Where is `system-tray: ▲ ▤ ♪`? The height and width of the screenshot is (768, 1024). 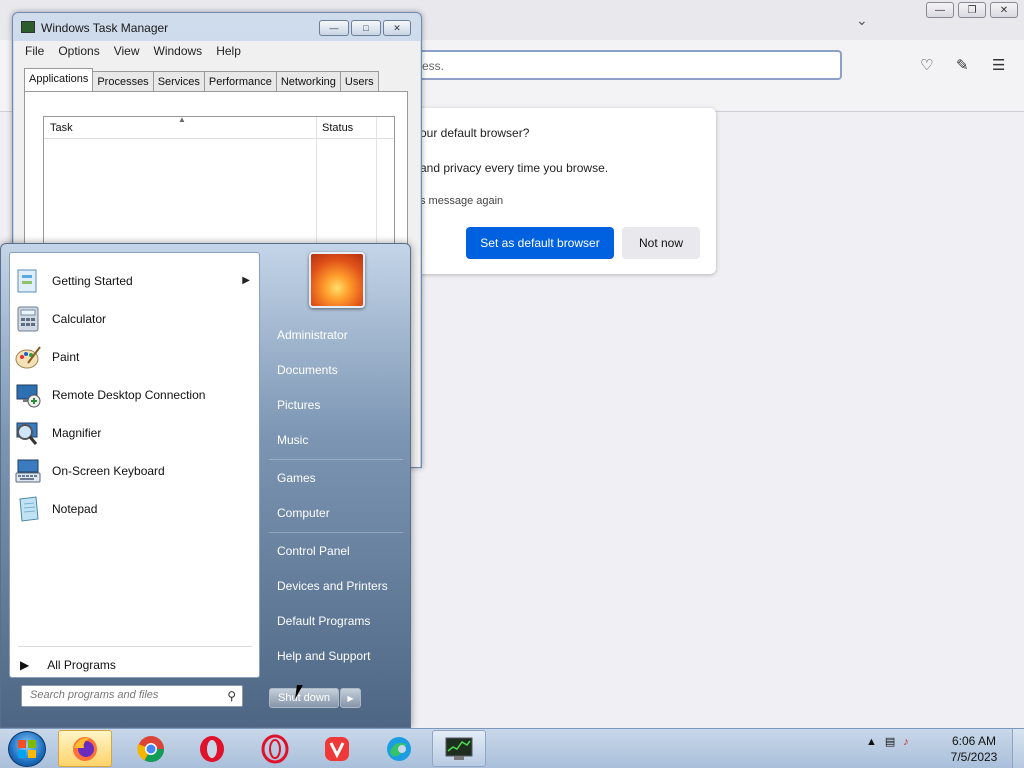
system-tray: ▲ ▤ ♪ is located at coordinates (887, 742).